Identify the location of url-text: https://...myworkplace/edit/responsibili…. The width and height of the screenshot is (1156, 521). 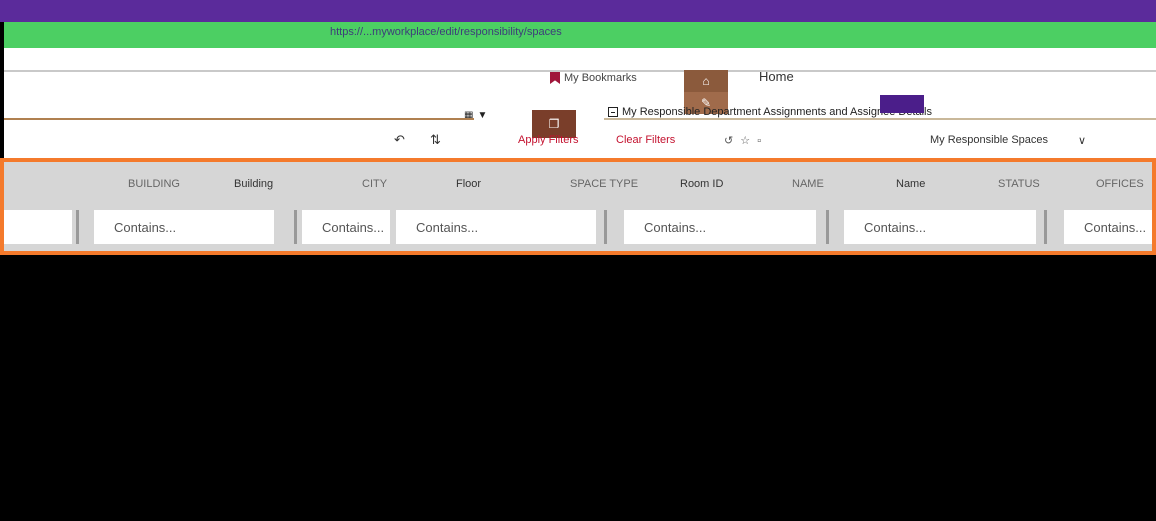
(446, 32).